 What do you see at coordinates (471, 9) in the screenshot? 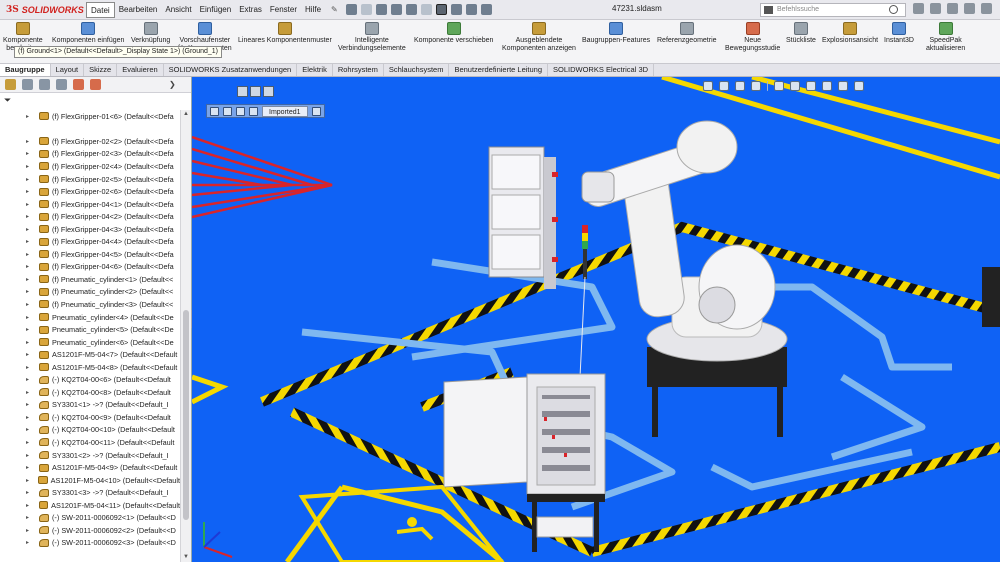
I see `file-properties-icon` at bounding box center [471, 9].